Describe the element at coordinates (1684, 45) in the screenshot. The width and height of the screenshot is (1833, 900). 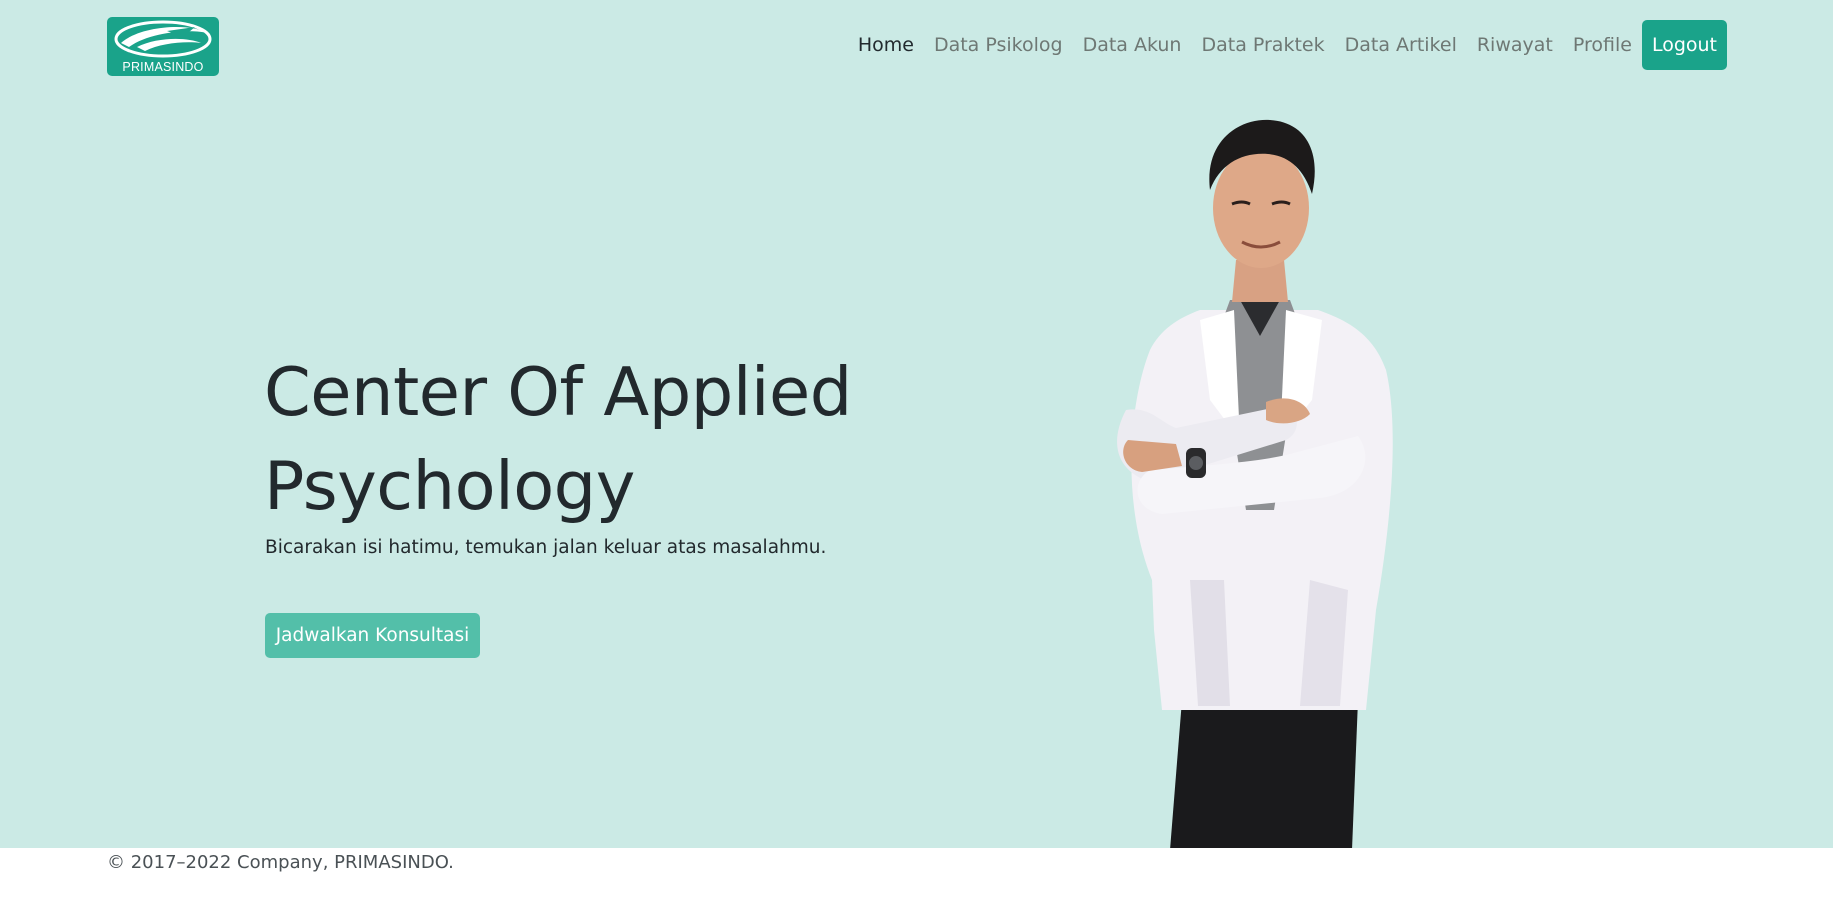
I see `logout-button: Logout` at that location.